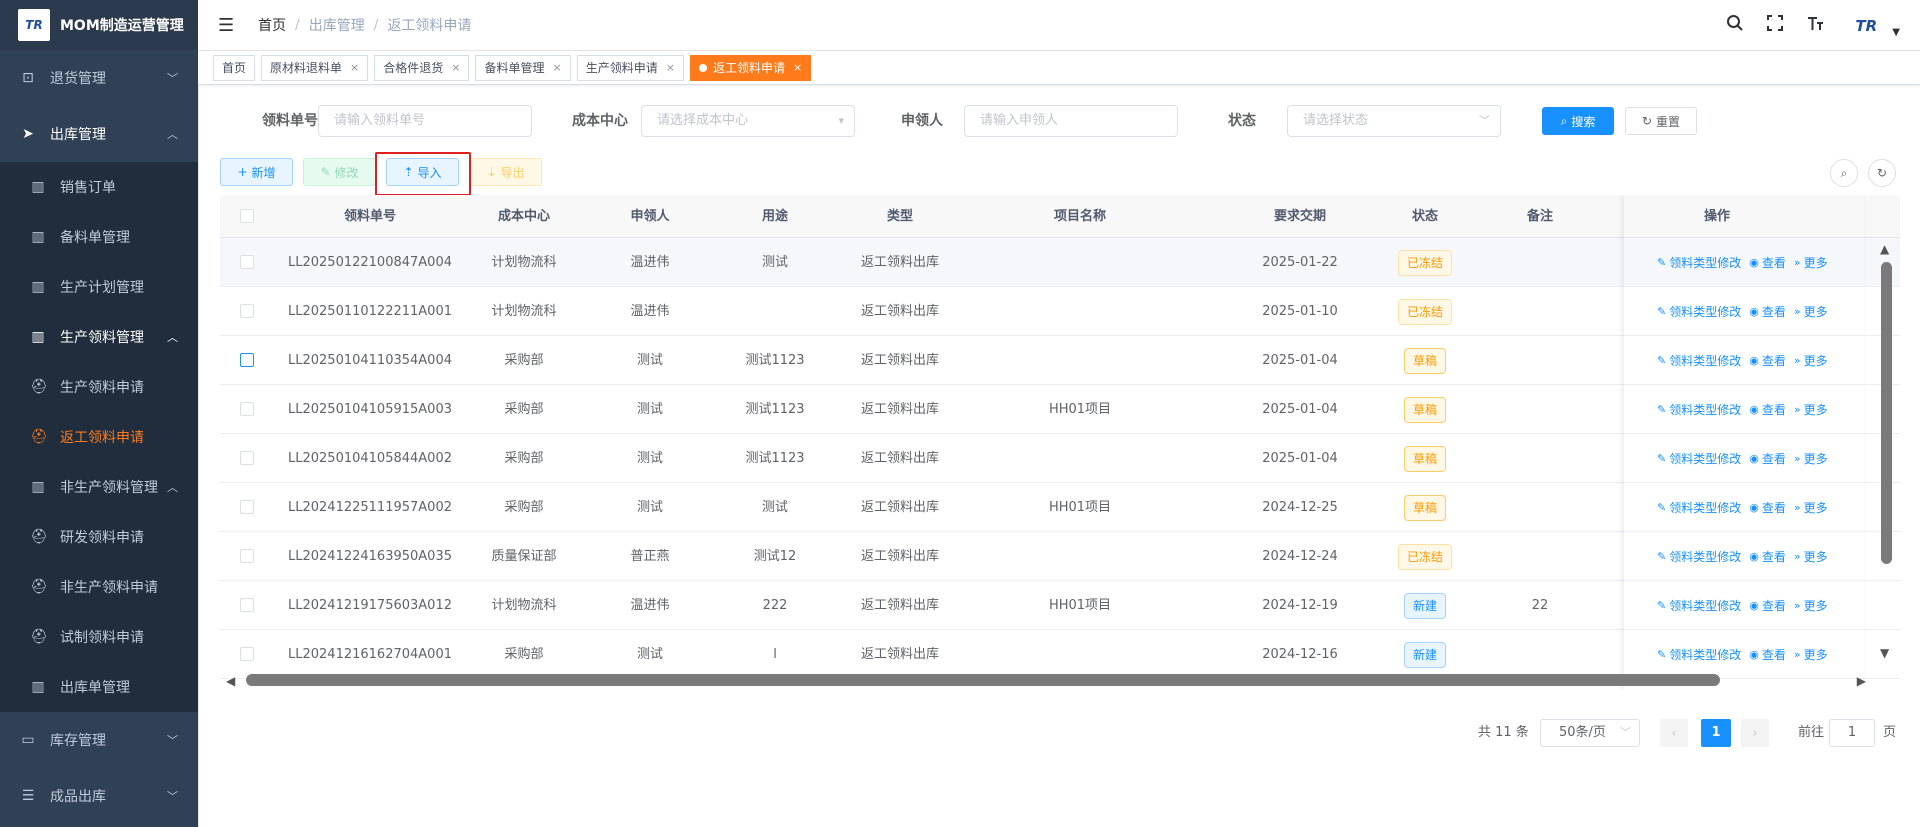 This screenshot has width=1920, height=827. I want to click on menu-toggle-icon: ☰, so click(230, 25).